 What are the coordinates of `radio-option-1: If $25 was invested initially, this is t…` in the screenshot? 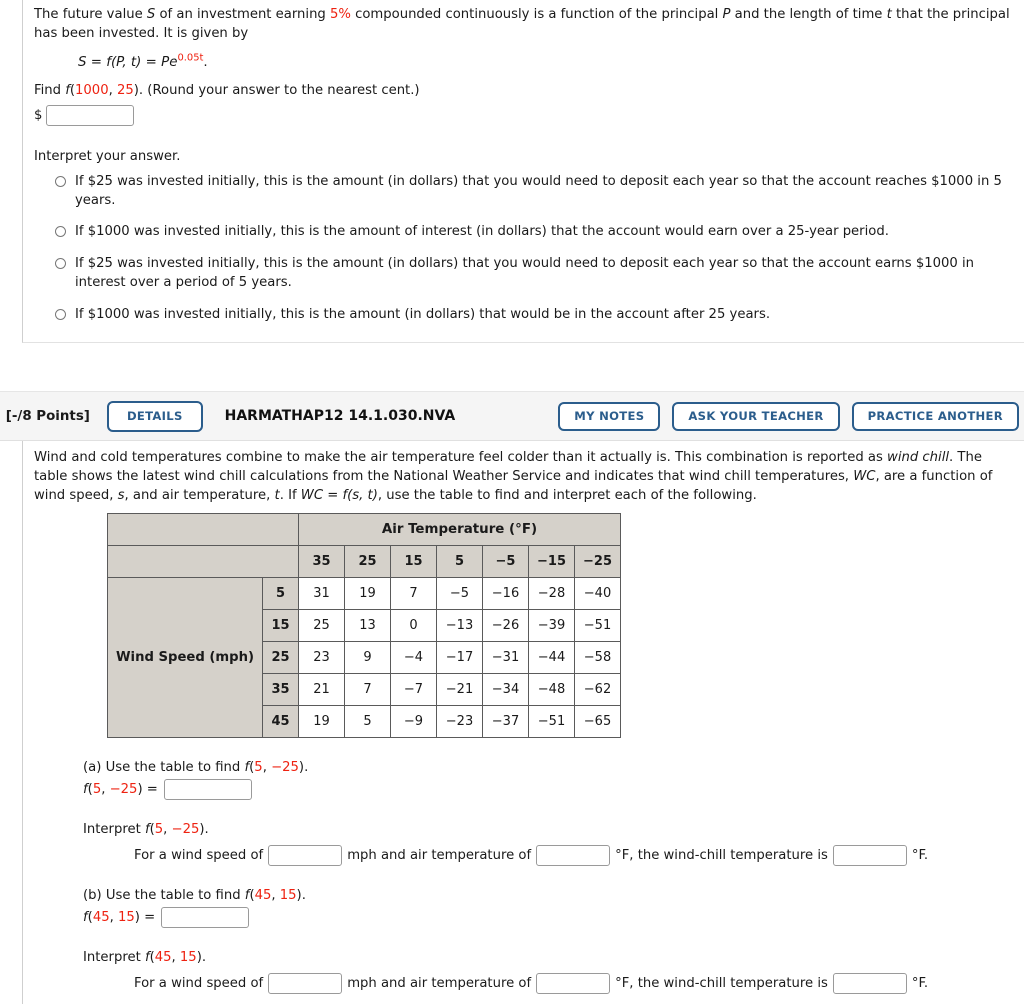 It's located at (522, 191).